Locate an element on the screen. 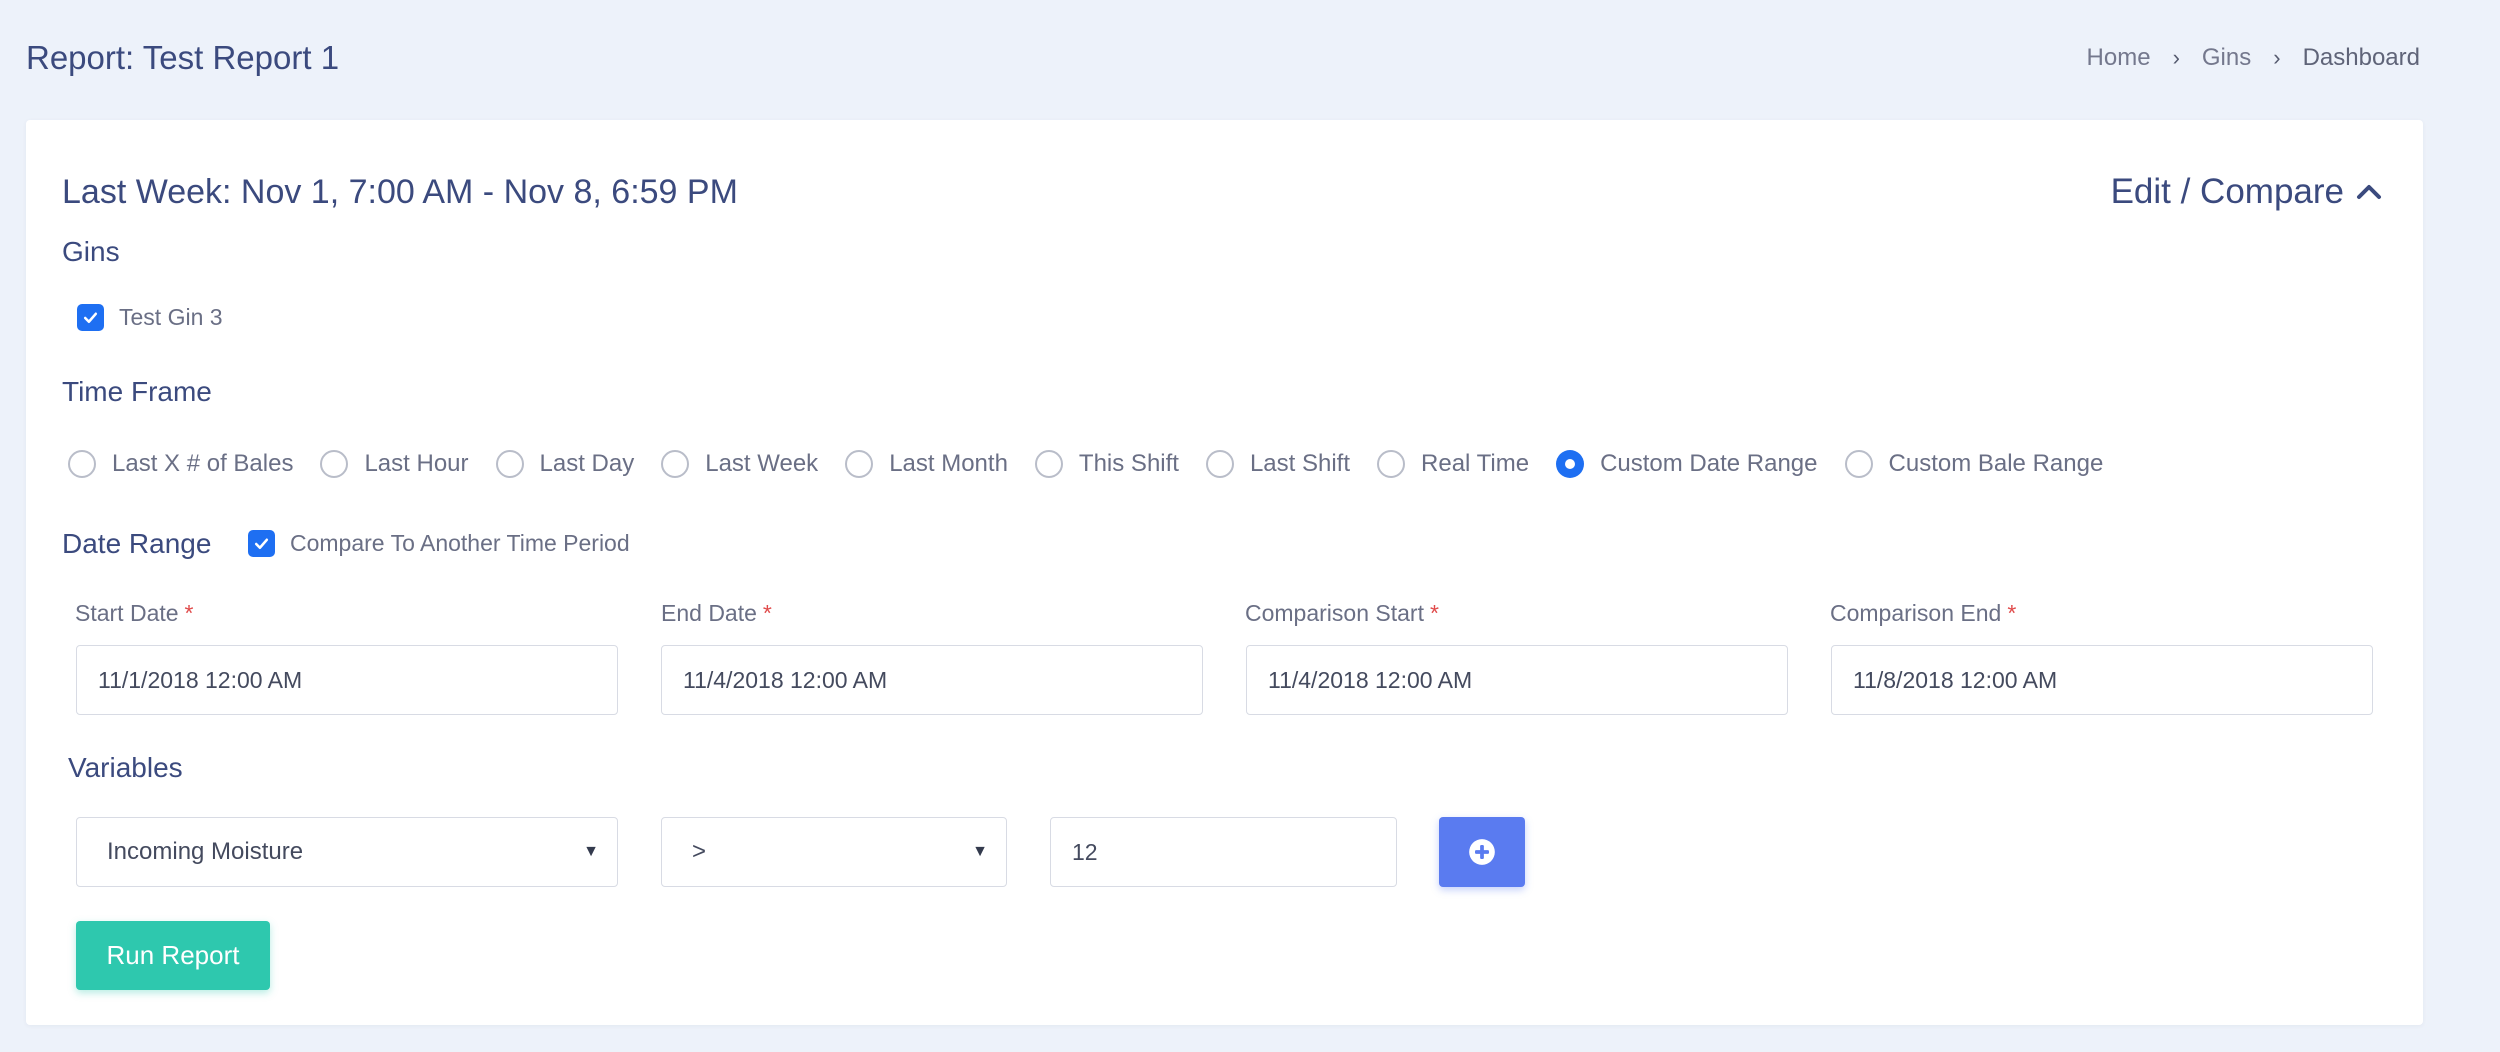 The image size is (2500, 1052). compare-checkbox-label: Compare To Another Time Period is located at coordinates (460, 543).